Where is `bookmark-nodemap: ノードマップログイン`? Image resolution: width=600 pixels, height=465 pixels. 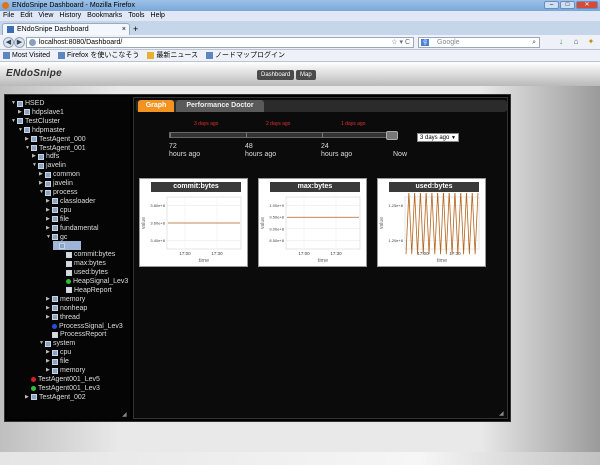
bookmark-nodemap: ノードマップログイン is located at coordinates (245, 55).